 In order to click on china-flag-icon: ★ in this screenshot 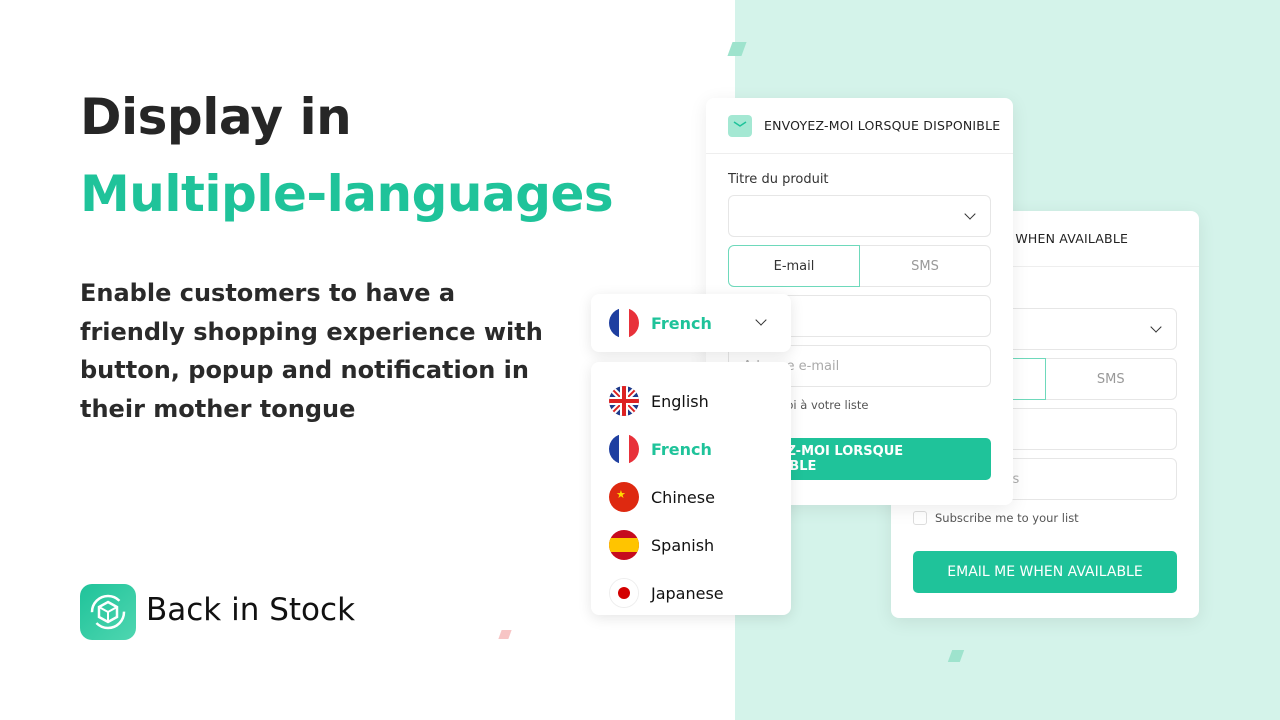, I will do `click(624, 497)`.